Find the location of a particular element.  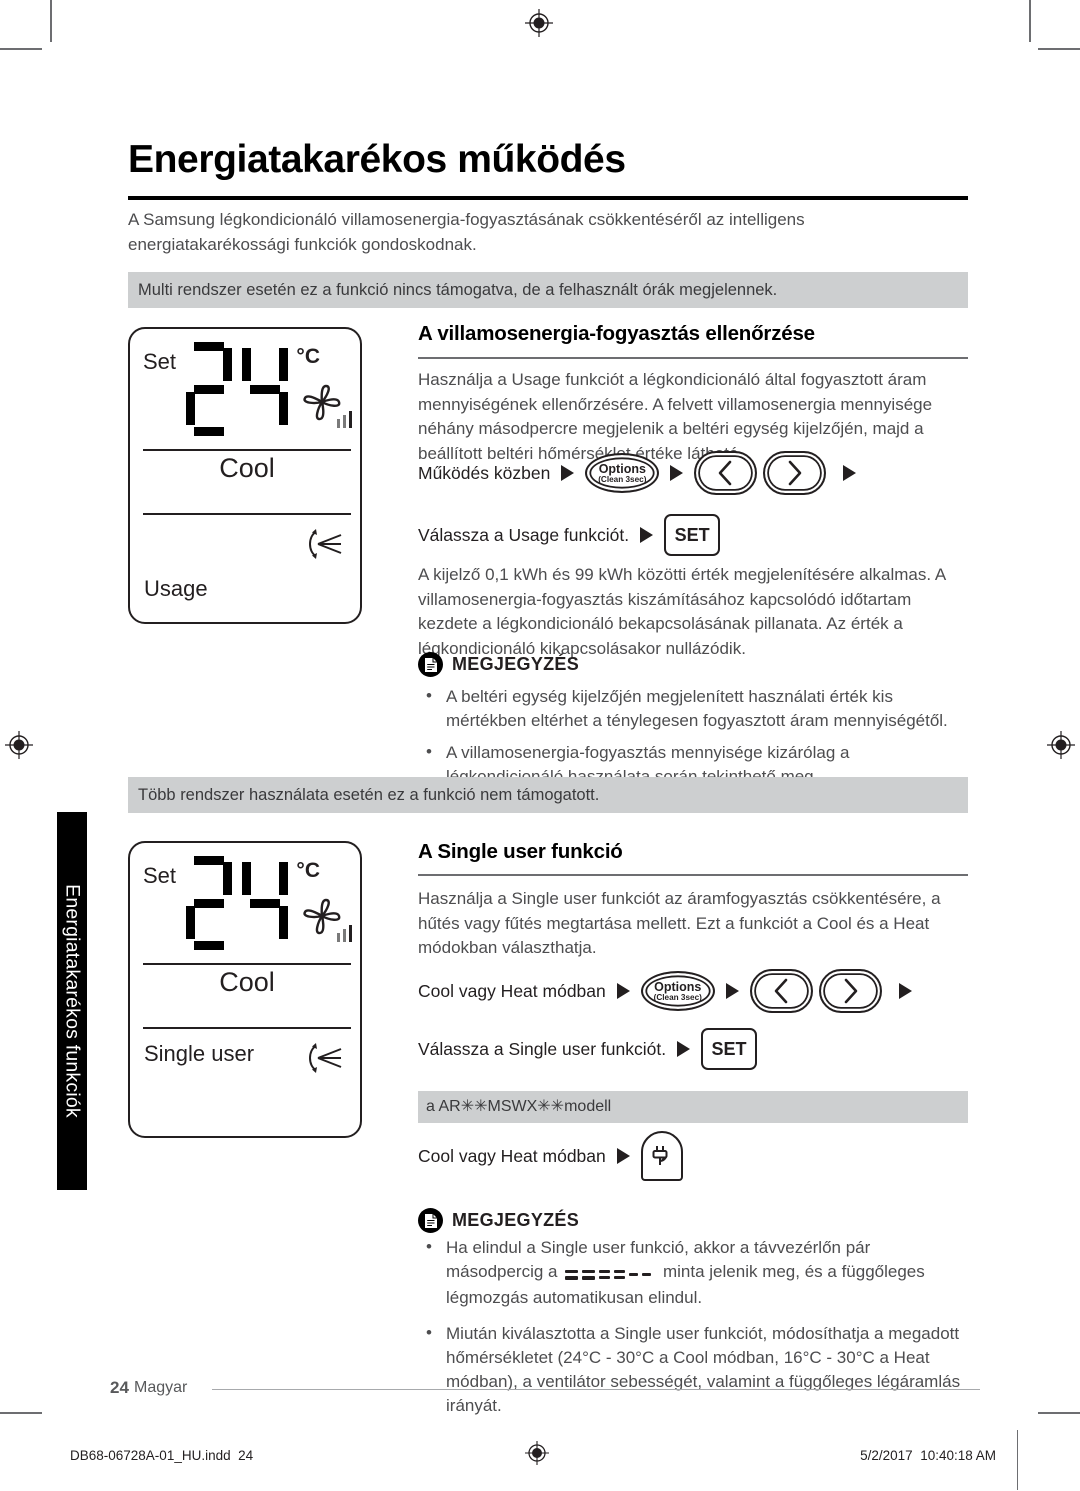

usage-step1-label: Működés közben is located at coordinates (484, 472).